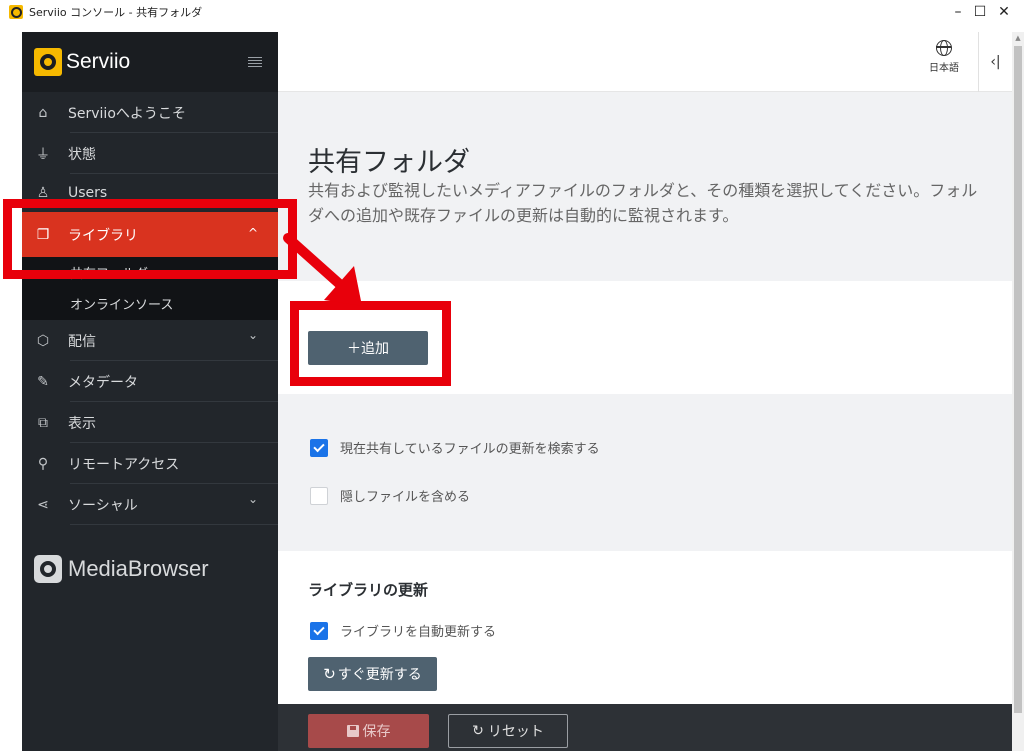  I want to click on sidebar-item-status: ⏚ 状態, so click(150, 153).